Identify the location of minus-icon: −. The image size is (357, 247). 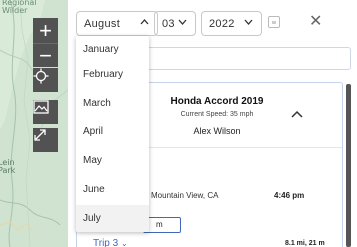
(45, 55).